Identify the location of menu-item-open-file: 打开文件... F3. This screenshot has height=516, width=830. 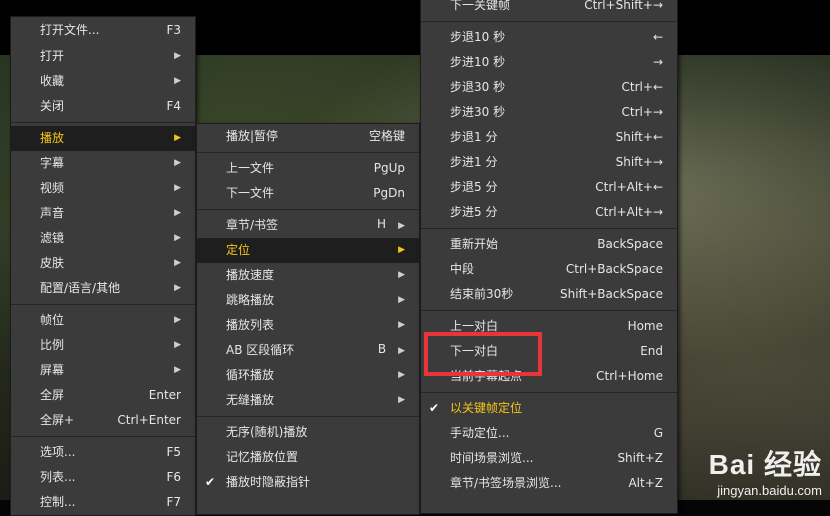
(103, 30).